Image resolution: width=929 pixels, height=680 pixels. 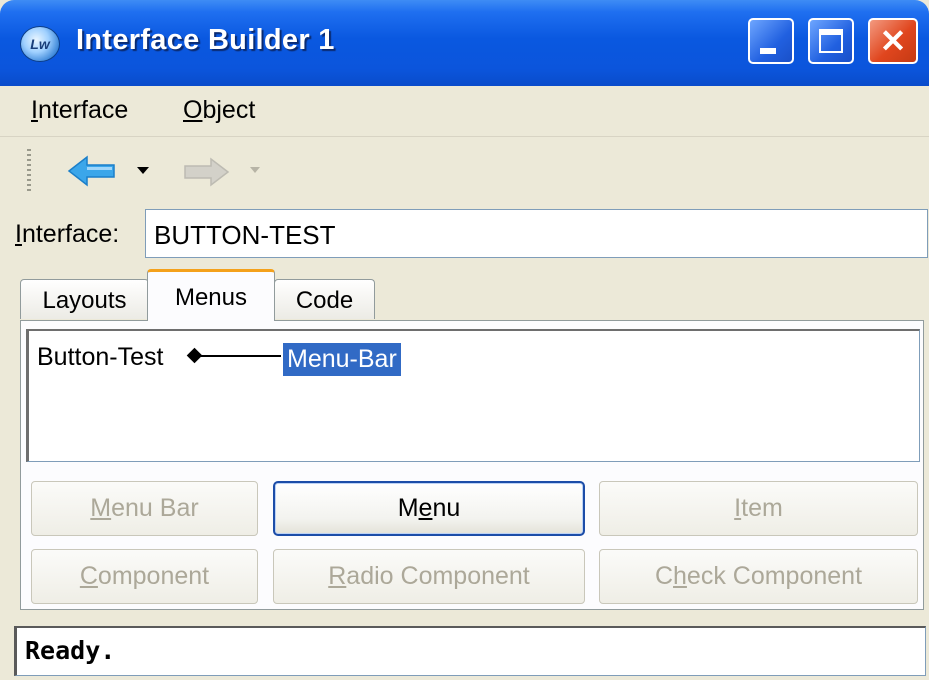 I want to click on btn-menu-post: nu, so click(x=446, y=508).